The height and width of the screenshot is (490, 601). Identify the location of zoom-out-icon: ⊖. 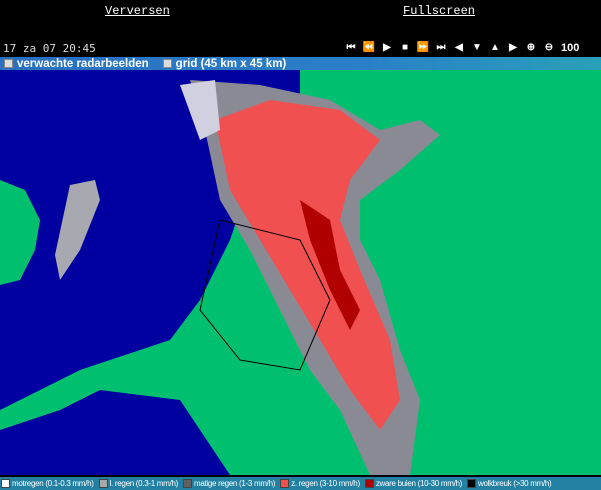
(549, 48).